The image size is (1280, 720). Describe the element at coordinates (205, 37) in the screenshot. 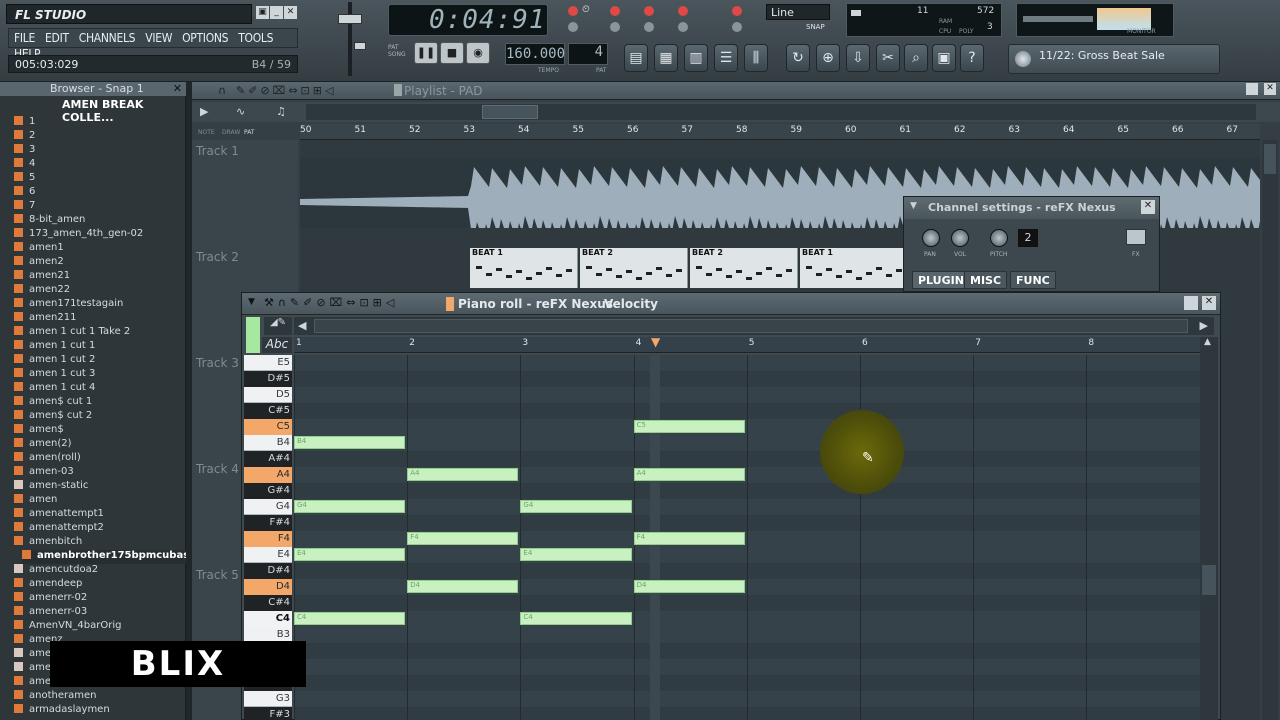

I see `menu-options: OPTIONS` at that location.